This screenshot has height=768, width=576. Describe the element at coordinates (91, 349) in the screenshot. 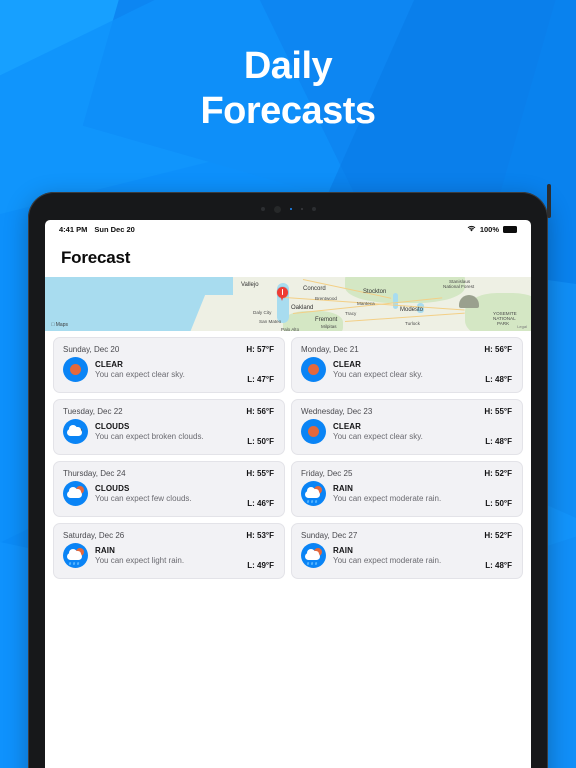

I see `forecast-date: Sunday, Dec 20` at that location.